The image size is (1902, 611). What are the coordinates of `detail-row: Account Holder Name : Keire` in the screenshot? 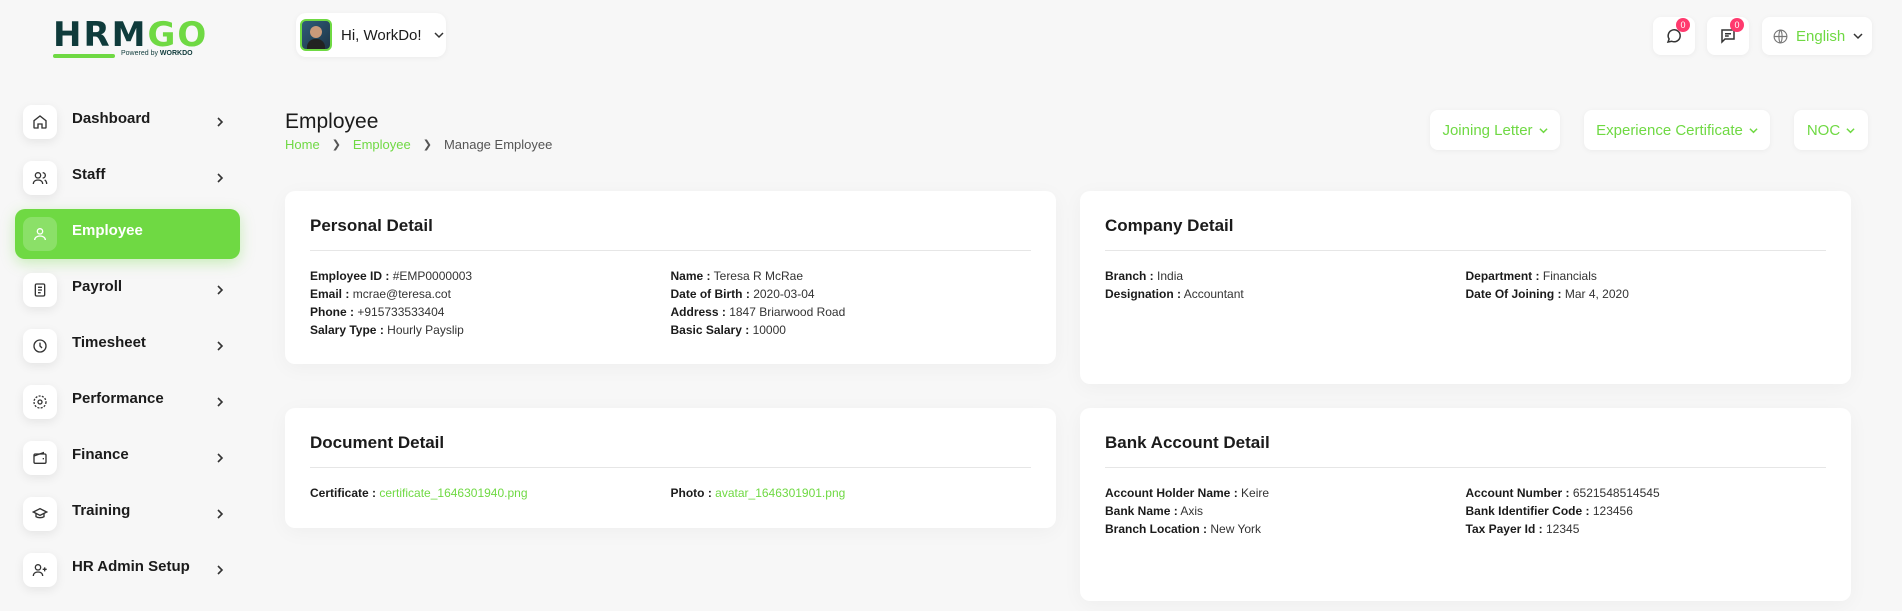 It's located at (1187, 493).